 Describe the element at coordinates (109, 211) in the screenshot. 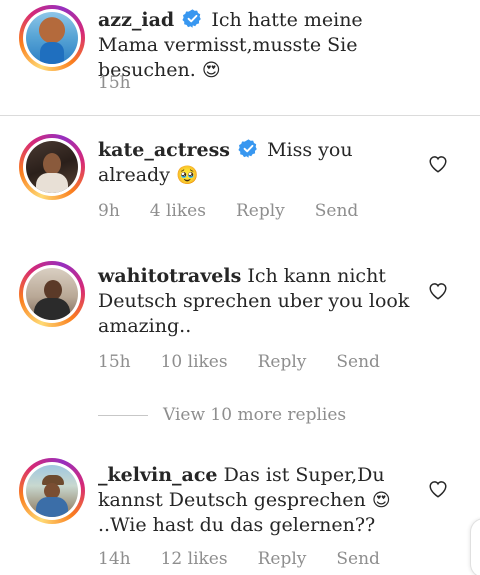

I see `comment-time: 9h` at that location.